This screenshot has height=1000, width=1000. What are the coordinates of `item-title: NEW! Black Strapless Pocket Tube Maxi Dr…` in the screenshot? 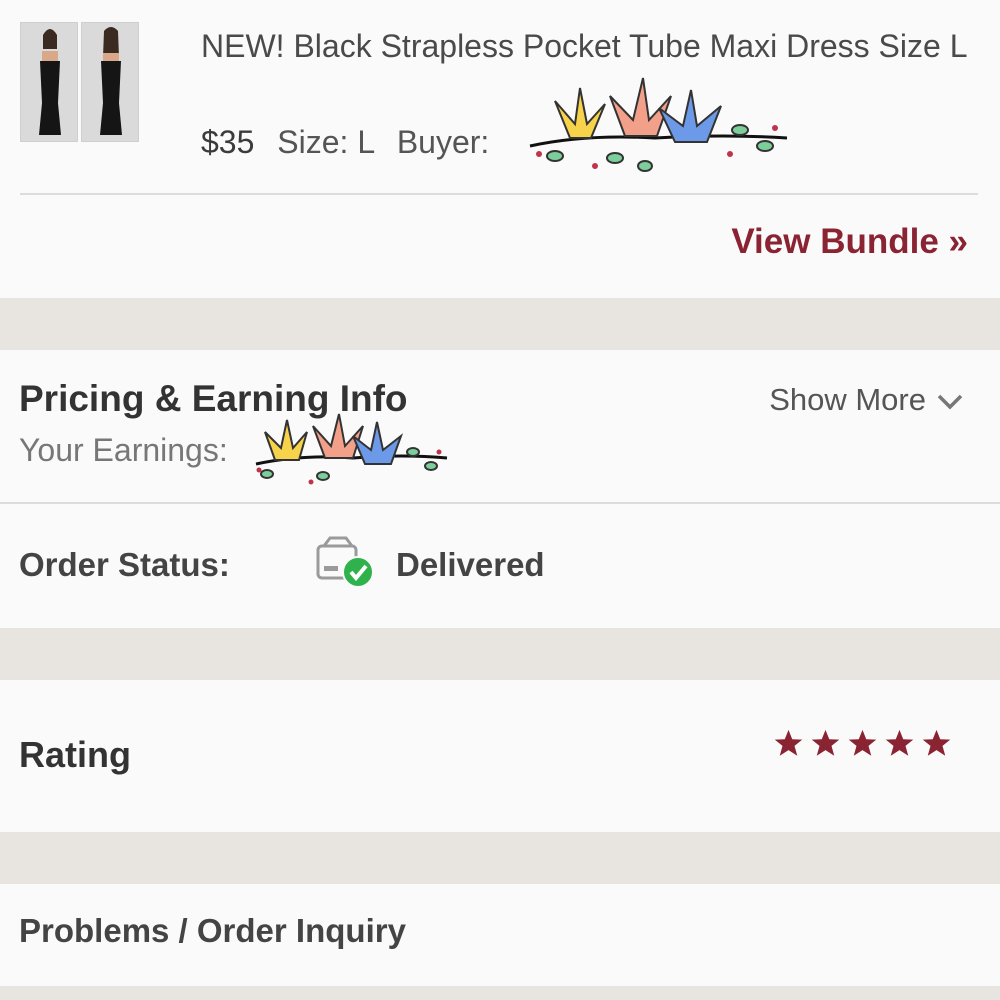 It's located at (591, 46).